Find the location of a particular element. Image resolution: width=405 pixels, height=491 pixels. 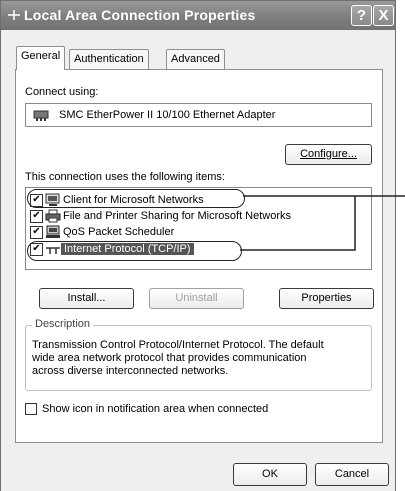

tab-general: General is located at coordinates (41, 58).